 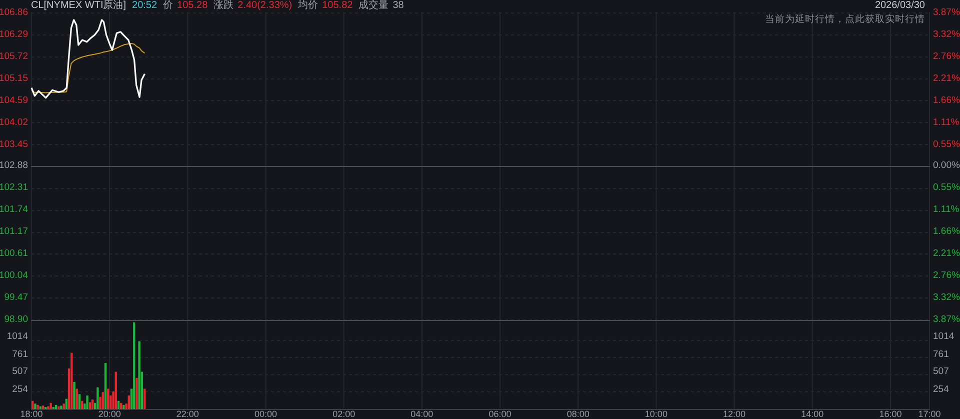 What do you see at coordinates (14, 166) in the screenshot?
I see `axis-label: 102.88` at bounding box center [14, 166].